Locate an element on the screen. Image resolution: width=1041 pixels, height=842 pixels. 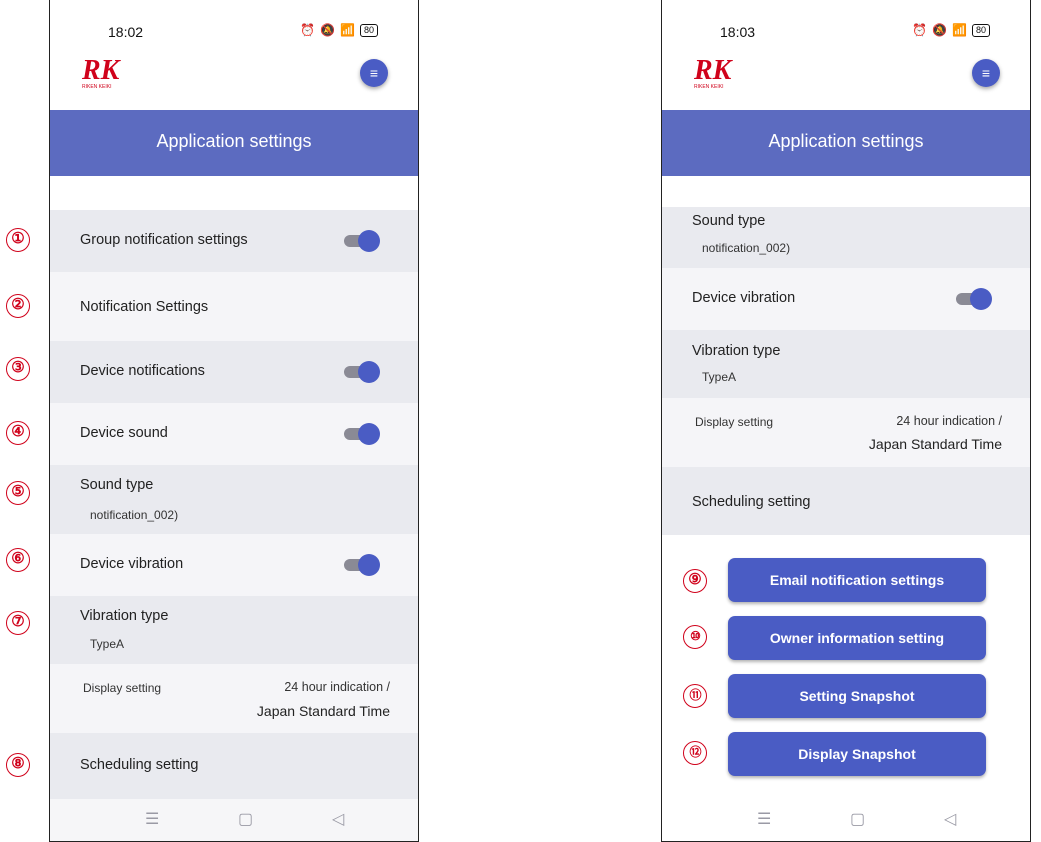
row-label: Device sound is located at coordinates (124, 433).